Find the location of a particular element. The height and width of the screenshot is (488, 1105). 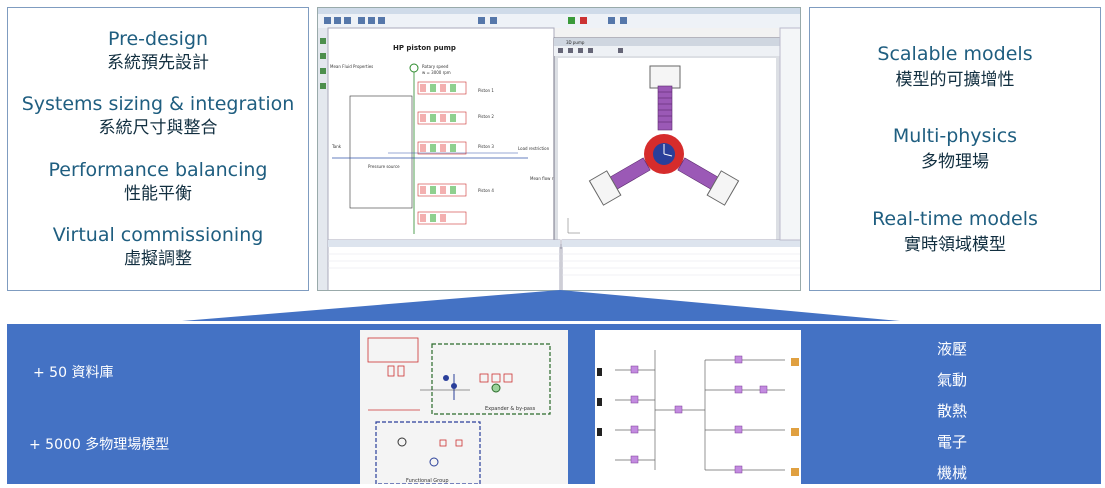

window-3d-title: 3D pump is located at coordinates (575, 42).